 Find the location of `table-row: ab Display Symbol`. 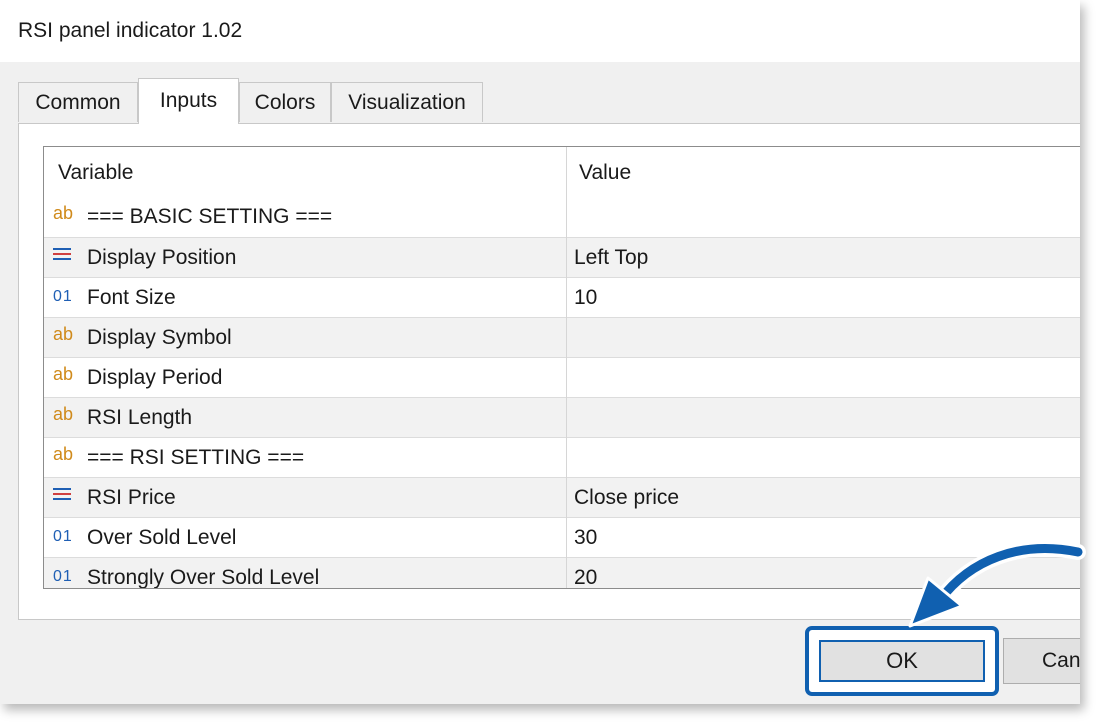

table-row: ab Display Symbol is located at coordinates (562, 337).